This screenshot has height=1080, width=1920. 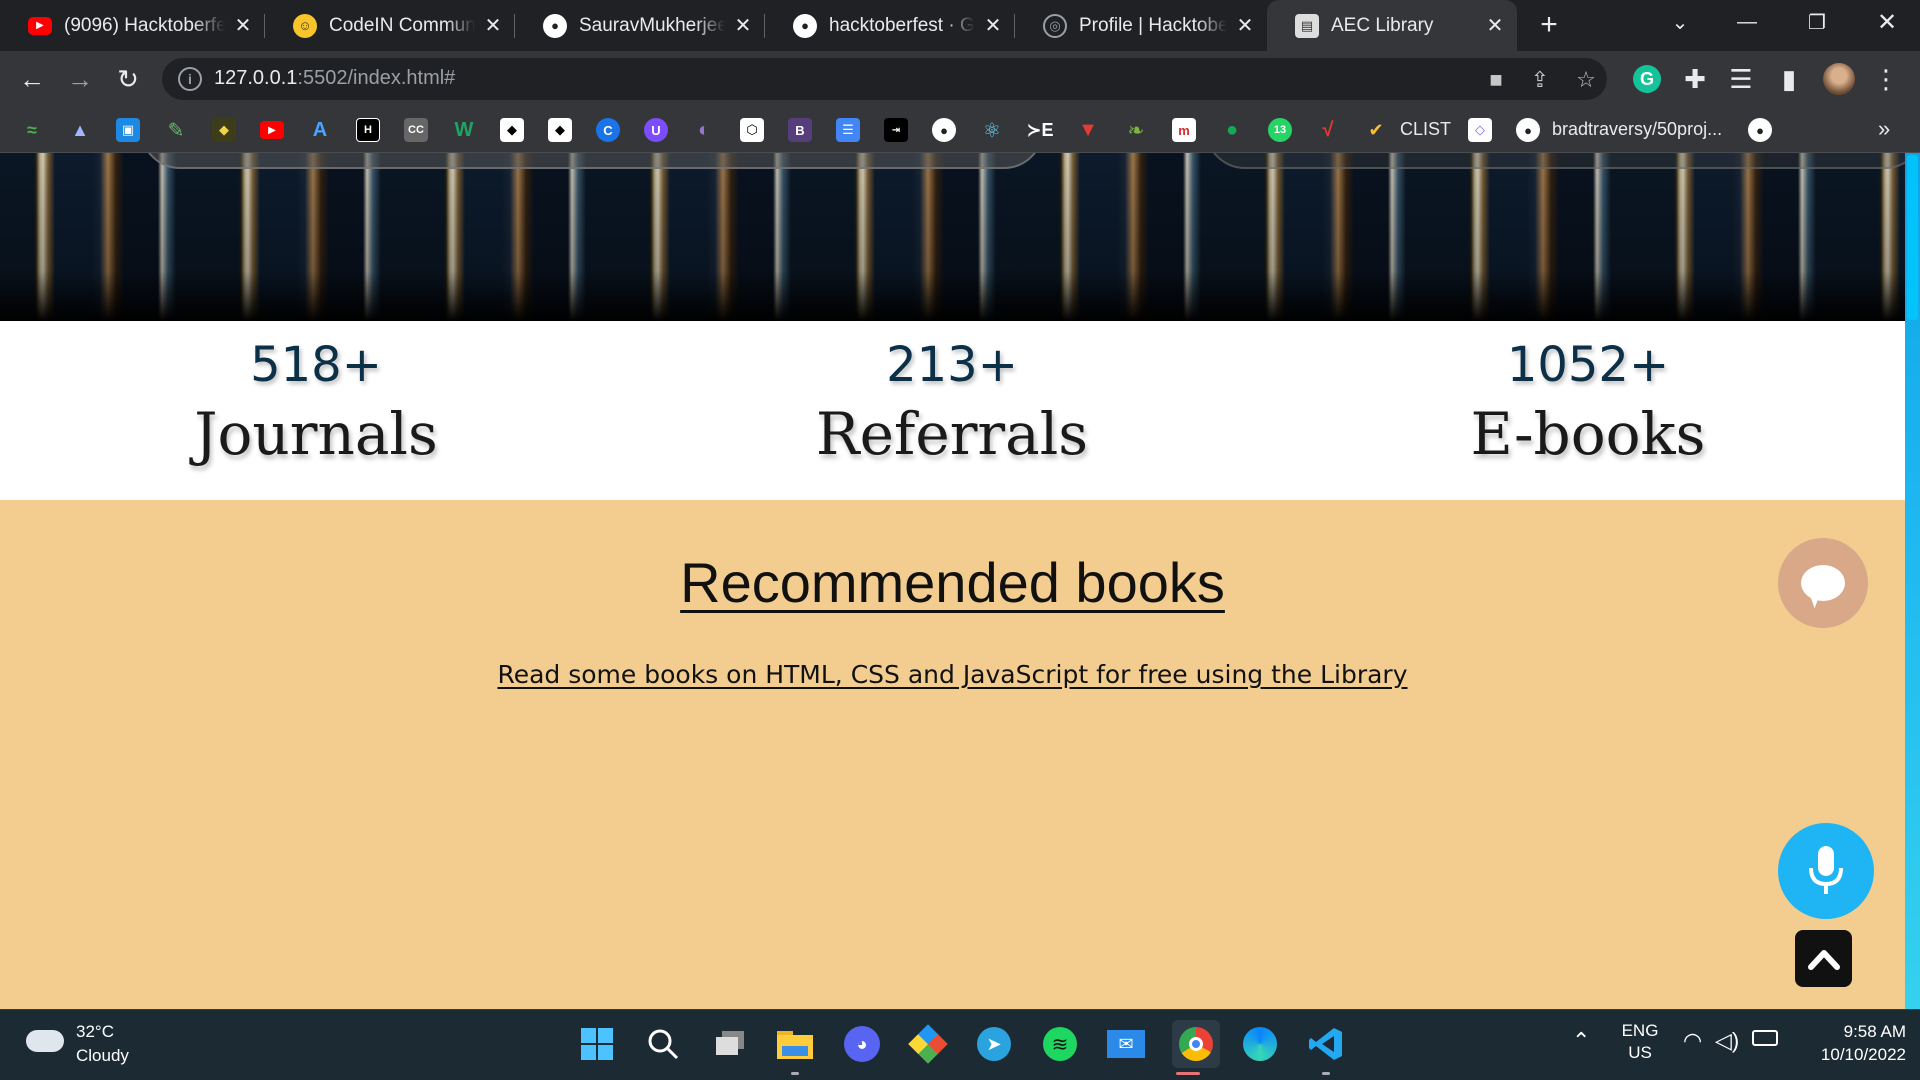 What do you see at coordinates (1884, 129) in the screenshot?
I see `bookmarks-overflow-icon: »` at bounding box center [1884, 129].